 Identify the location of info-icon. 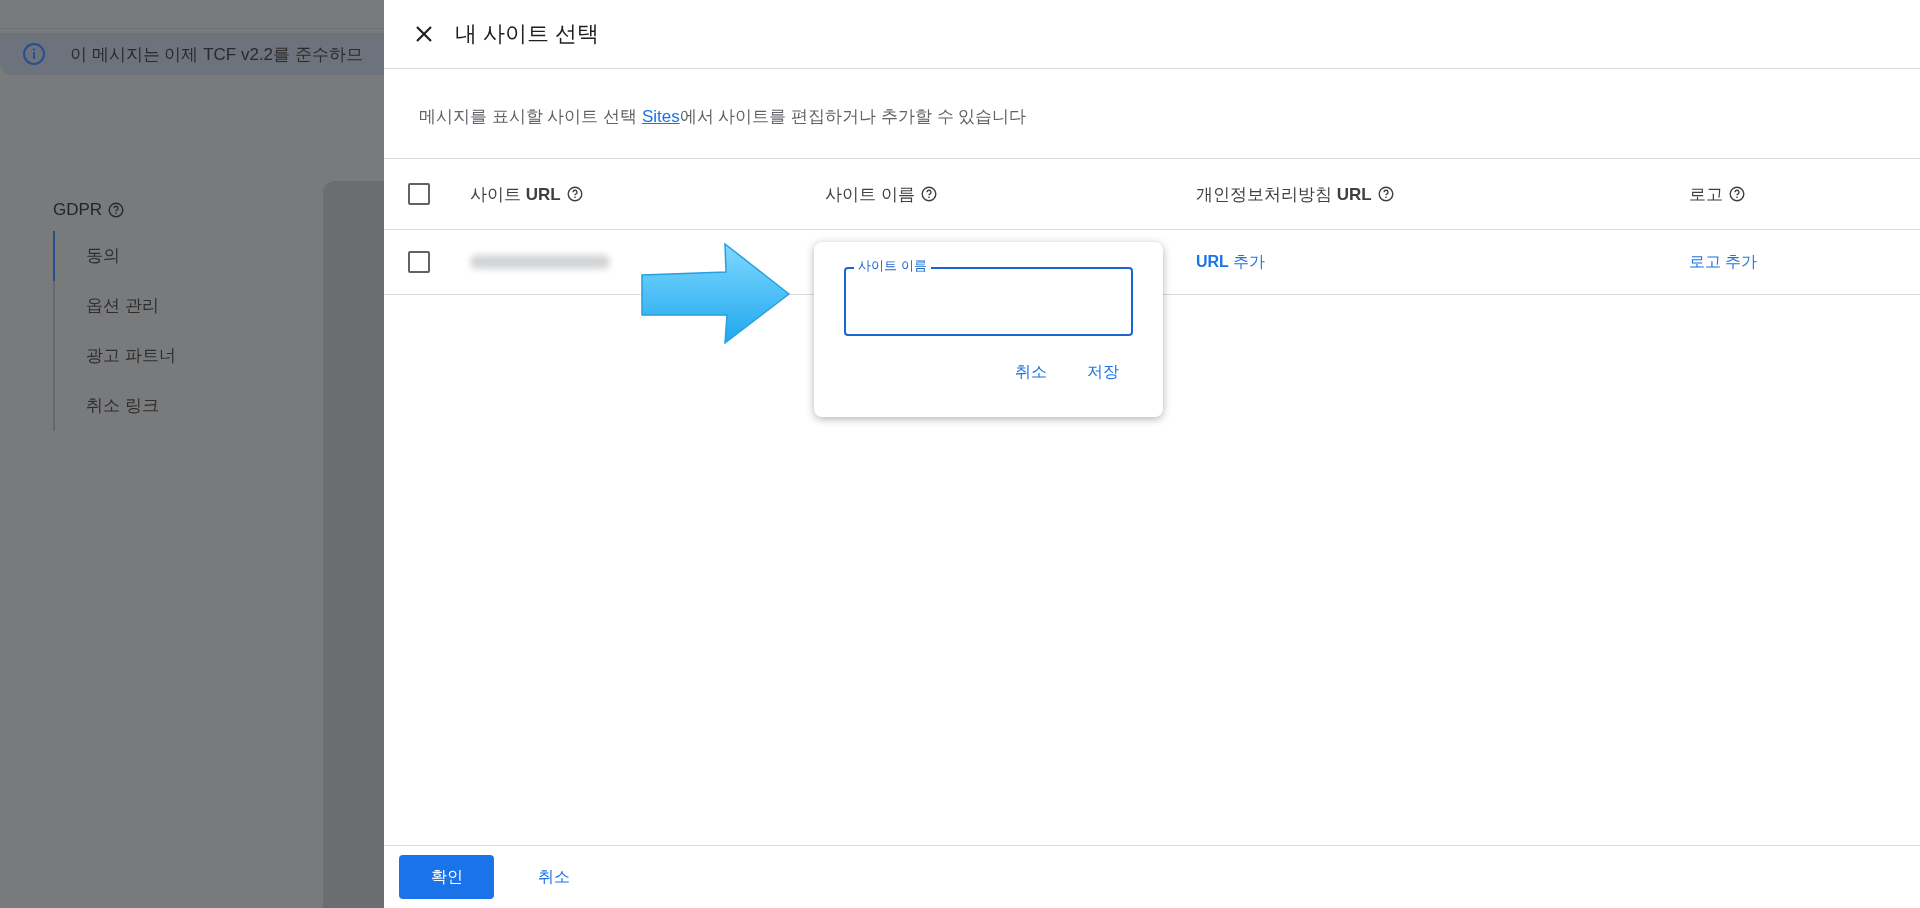
(34, 54).